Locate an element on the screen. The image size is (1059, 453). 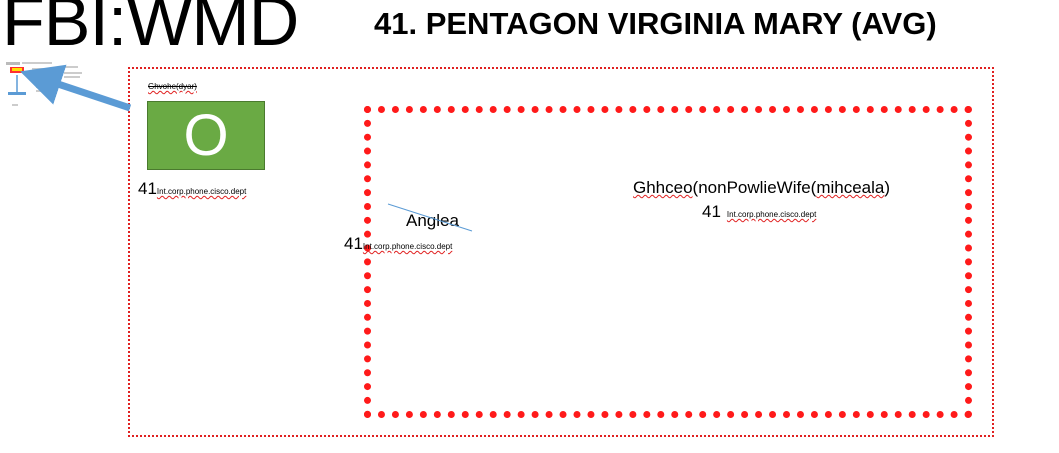
anglea-tag: Int.corp.phone.cisco.dept is located at coordinates (407, 246).